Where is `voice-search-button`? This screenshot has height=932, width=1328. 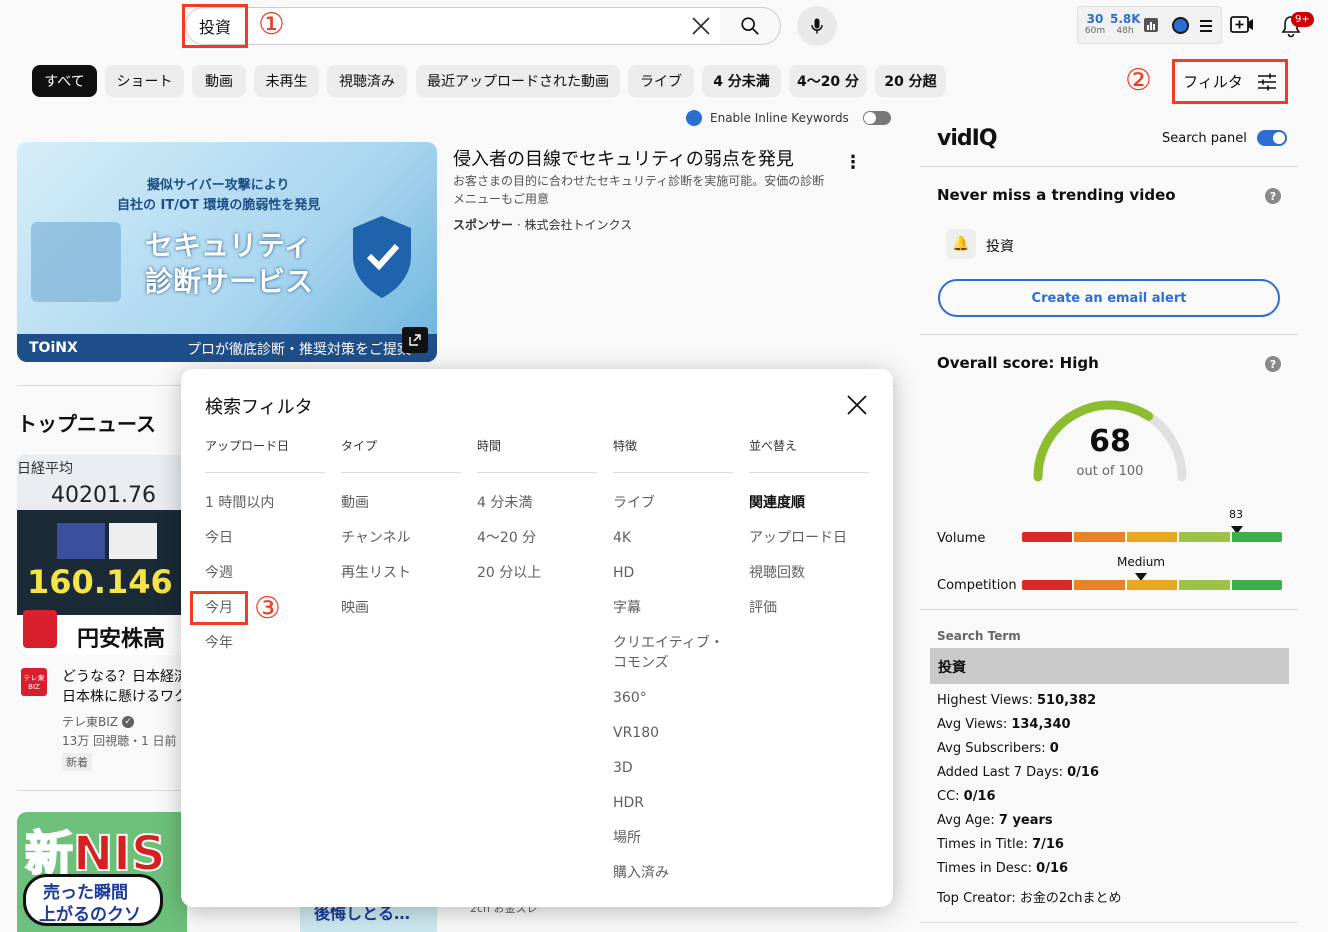 voice-search-button is located at coordinates (817, 26).